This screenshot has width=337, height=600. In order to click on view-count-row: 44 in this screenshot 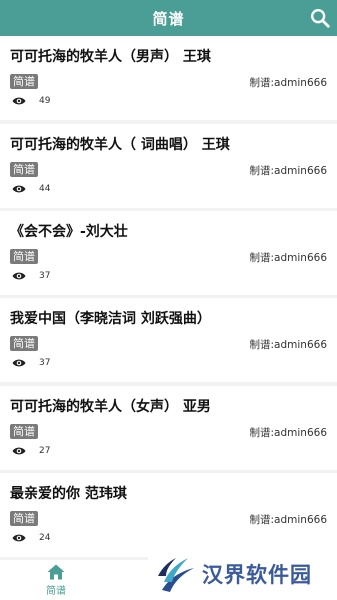, I will do `click(31, 189)`.